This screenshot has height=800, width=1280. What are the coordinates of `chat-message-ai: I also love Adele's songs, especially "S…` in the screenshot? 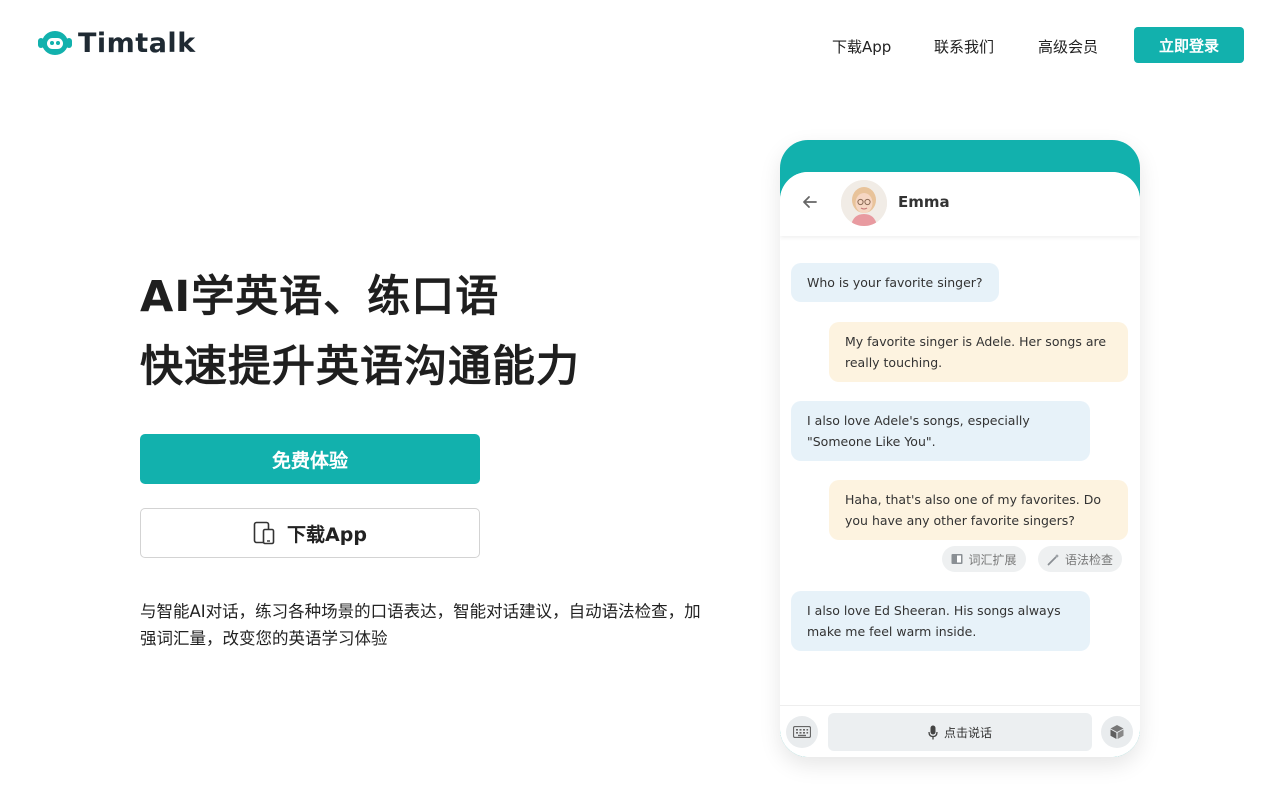 It's located at (940, 431).